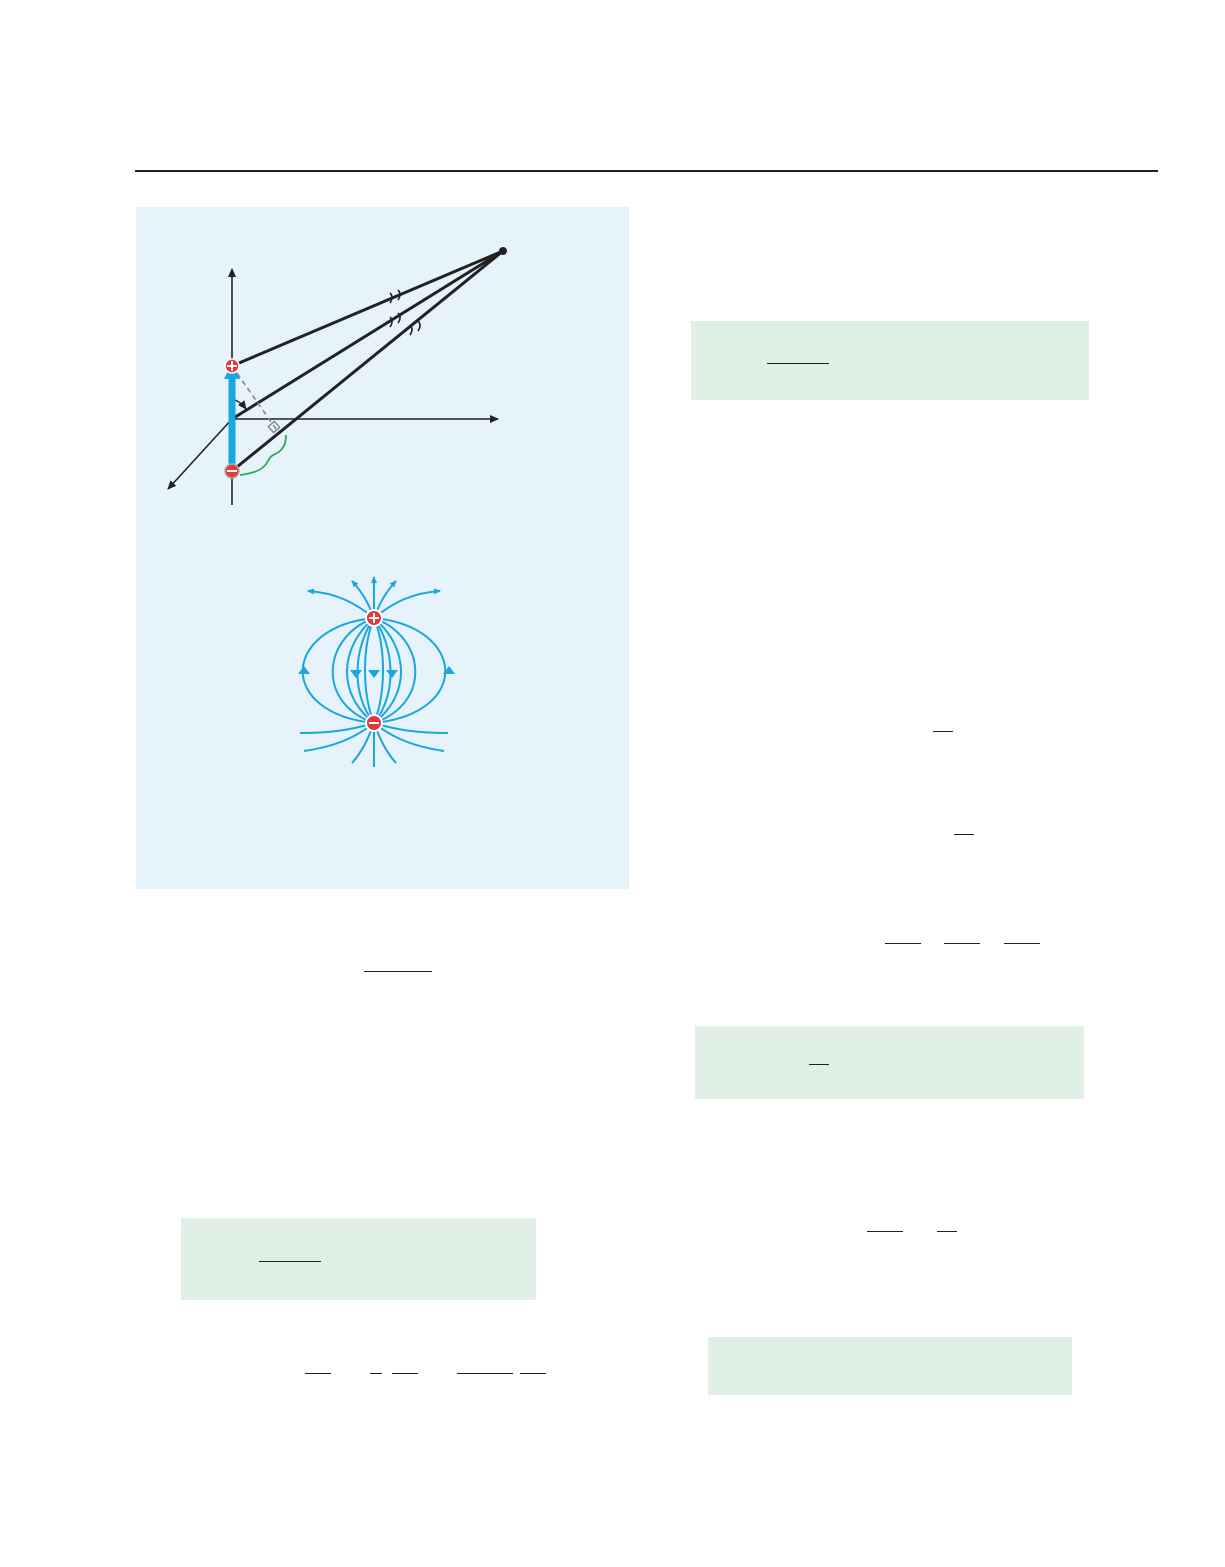 The image size is (1225, 1567). I want to click on field-line-arrows, so click(376, 672).